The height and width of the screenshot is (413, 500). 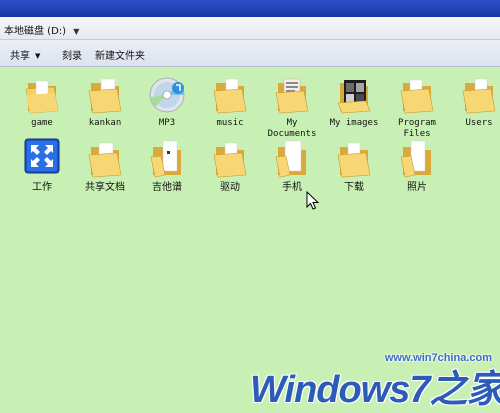 I want to click on address-path: 本地磁盘 (D:), so click(x=35, y=31).